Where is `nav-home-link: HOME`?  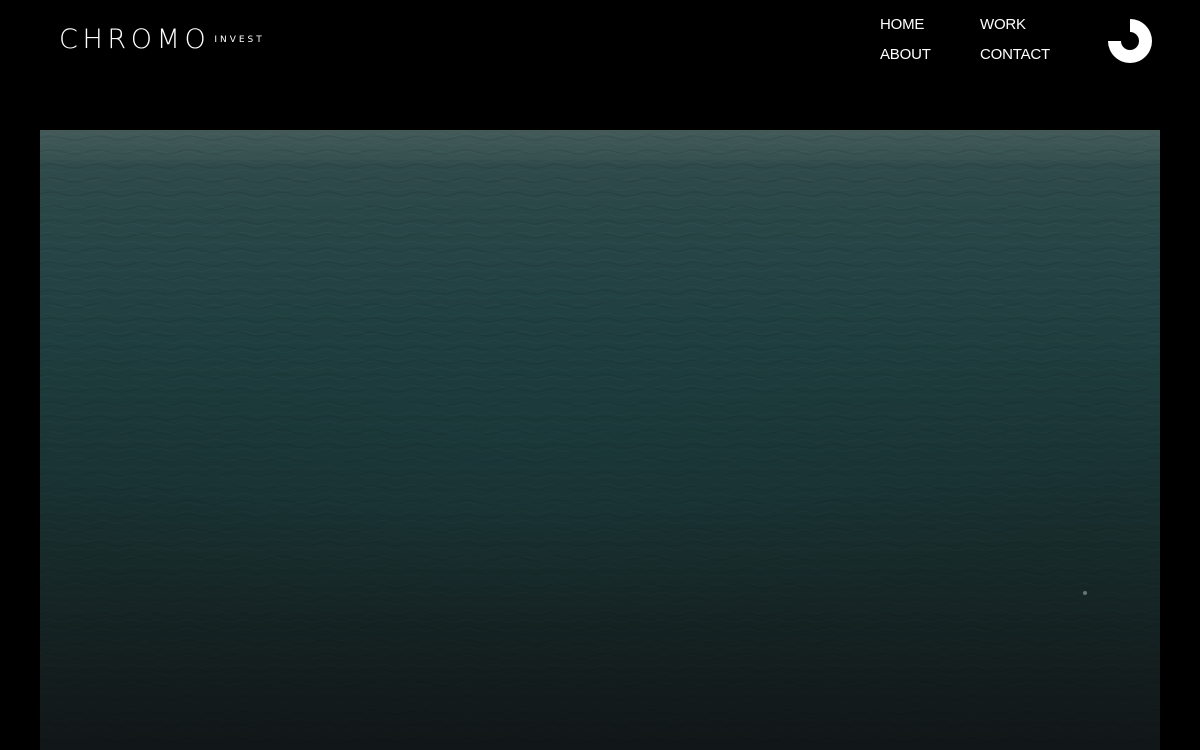 nav-home-link: HOME is located at coordinates (930, 31).